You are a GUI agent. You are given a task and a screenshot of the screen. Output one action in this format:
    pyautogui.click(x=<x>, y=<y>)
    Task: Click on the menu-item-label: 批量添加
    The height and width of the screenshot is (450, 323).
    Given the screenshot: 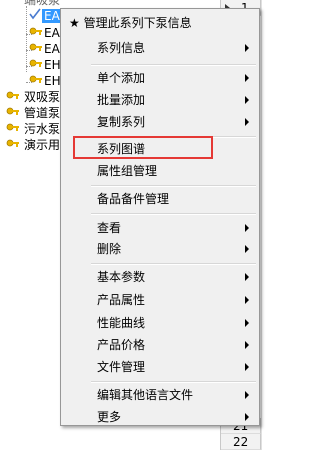 What is the action you would take?
    pyautogui.click(x=121, y=100)
    